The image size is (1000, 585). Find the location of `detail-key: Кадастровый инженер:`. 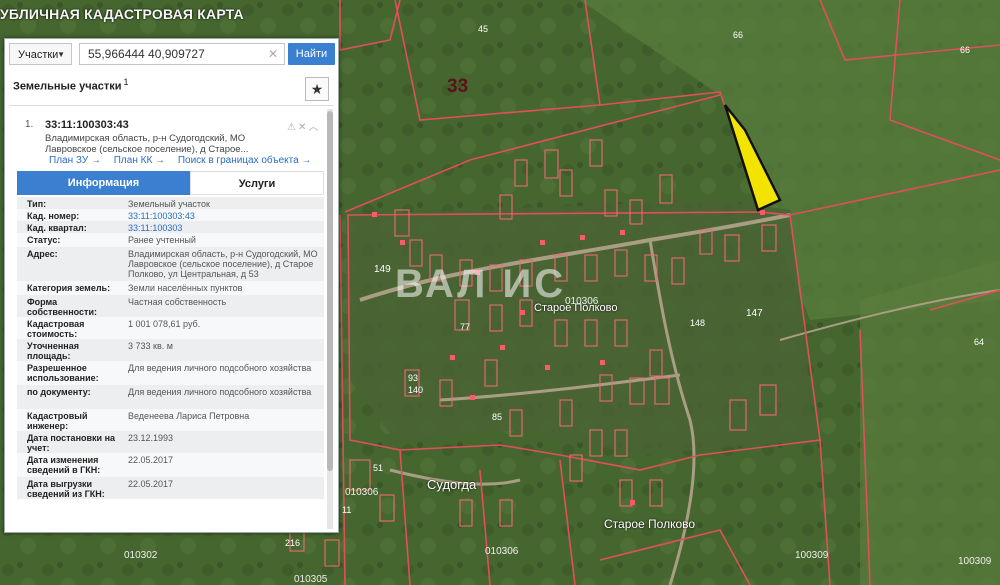

detail-key: Кадастровый инженер: is located at coordinates (57, 421).